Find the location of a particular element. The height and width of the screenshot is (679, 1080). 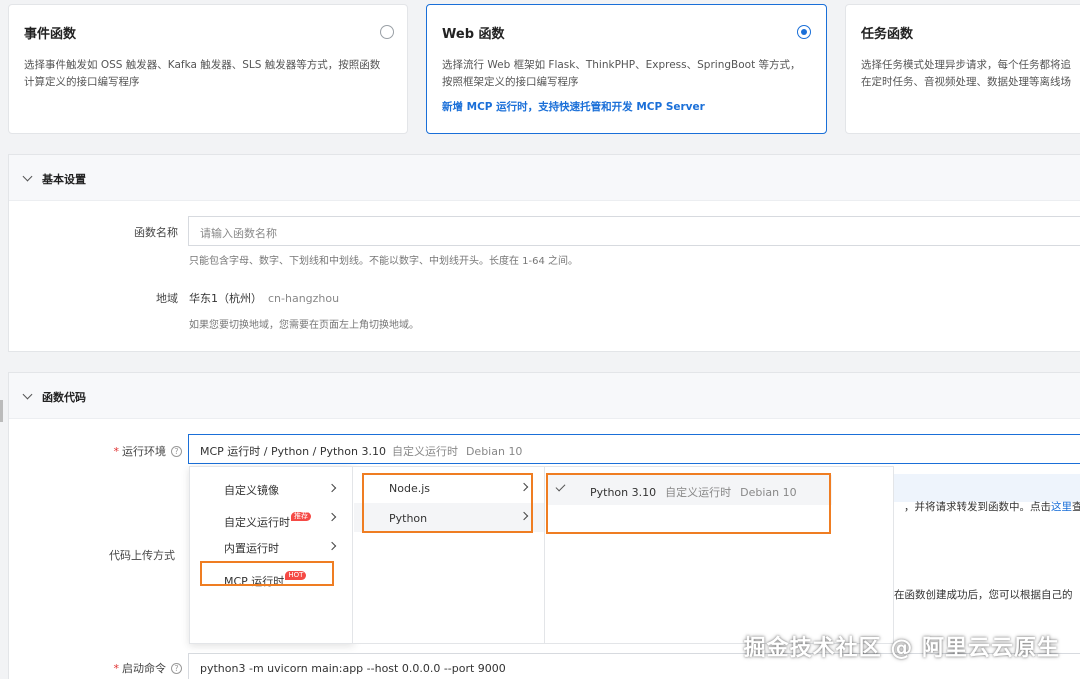

region-hint: 如果您要切换地域，您需要在页面左上角切换地域。 is located at coordinates (304, 325).